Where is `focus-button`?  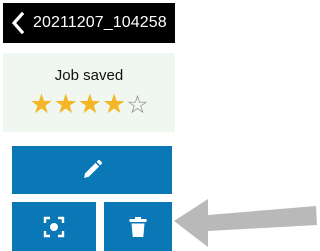
focus-button is located at coordinates (54, 226).